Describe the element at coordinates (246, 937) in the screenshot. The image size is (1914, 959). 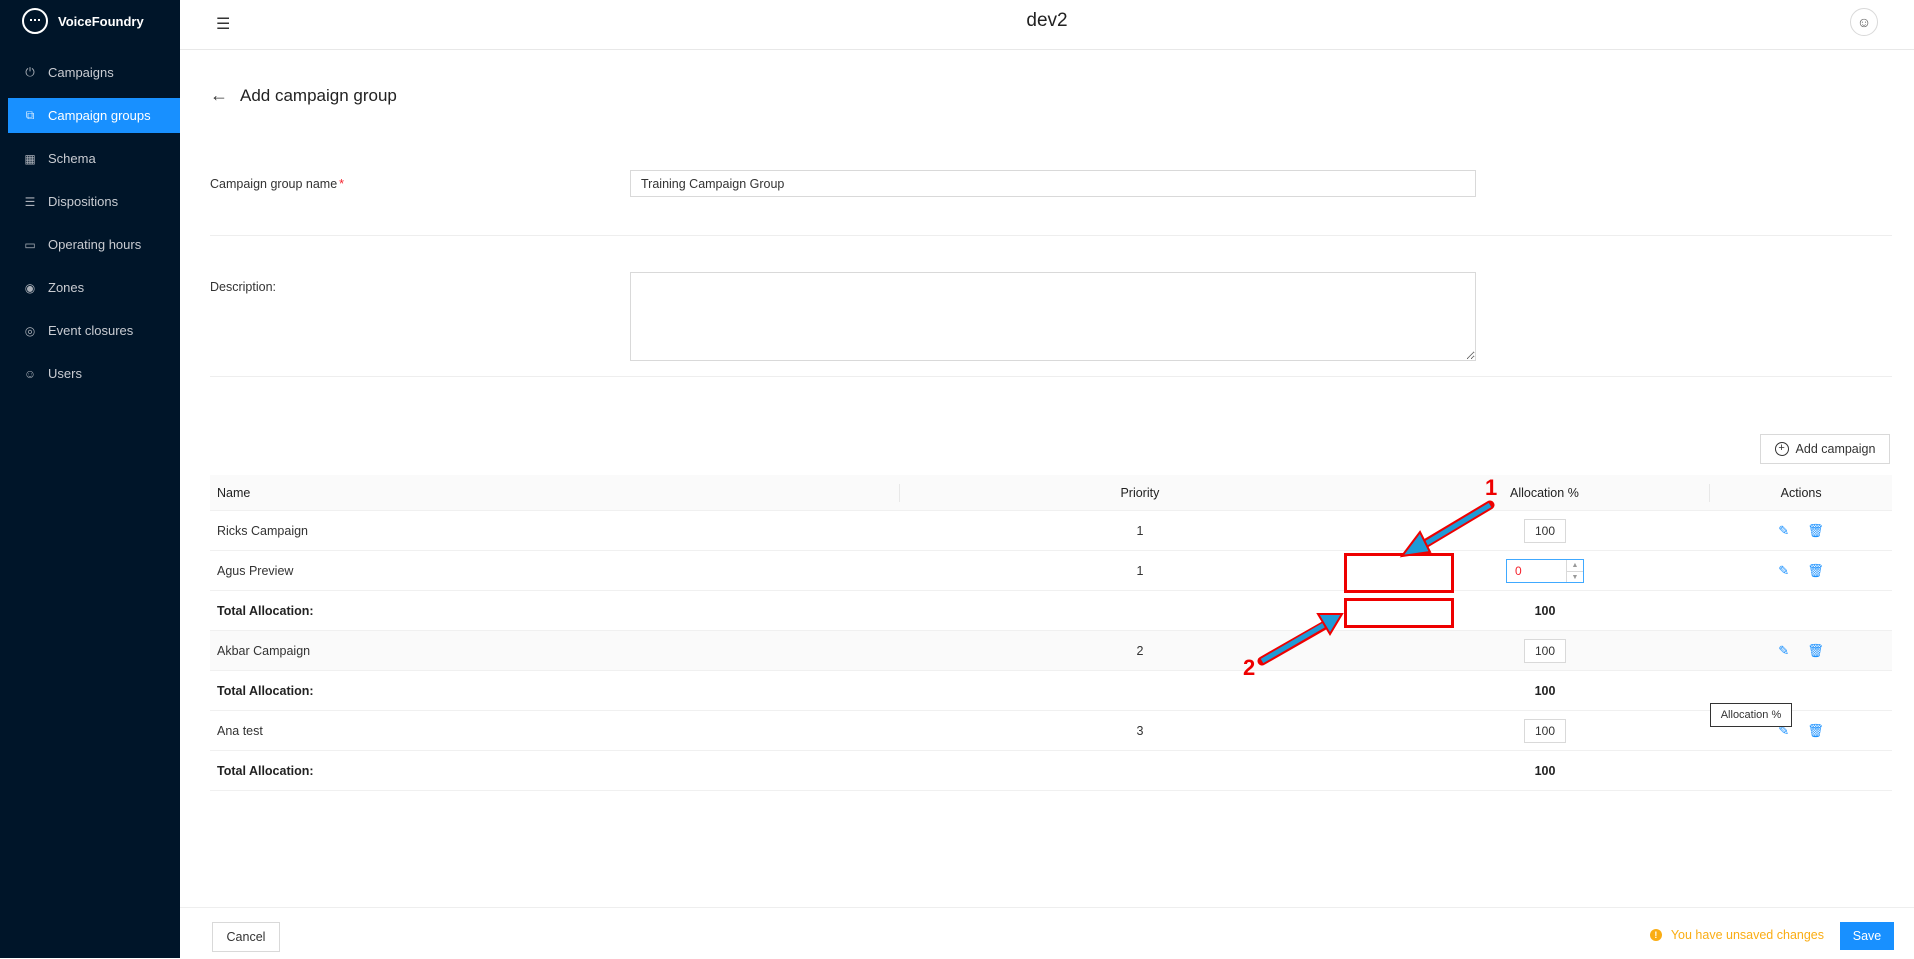
I see `cancel-button: Cancel` at that location.